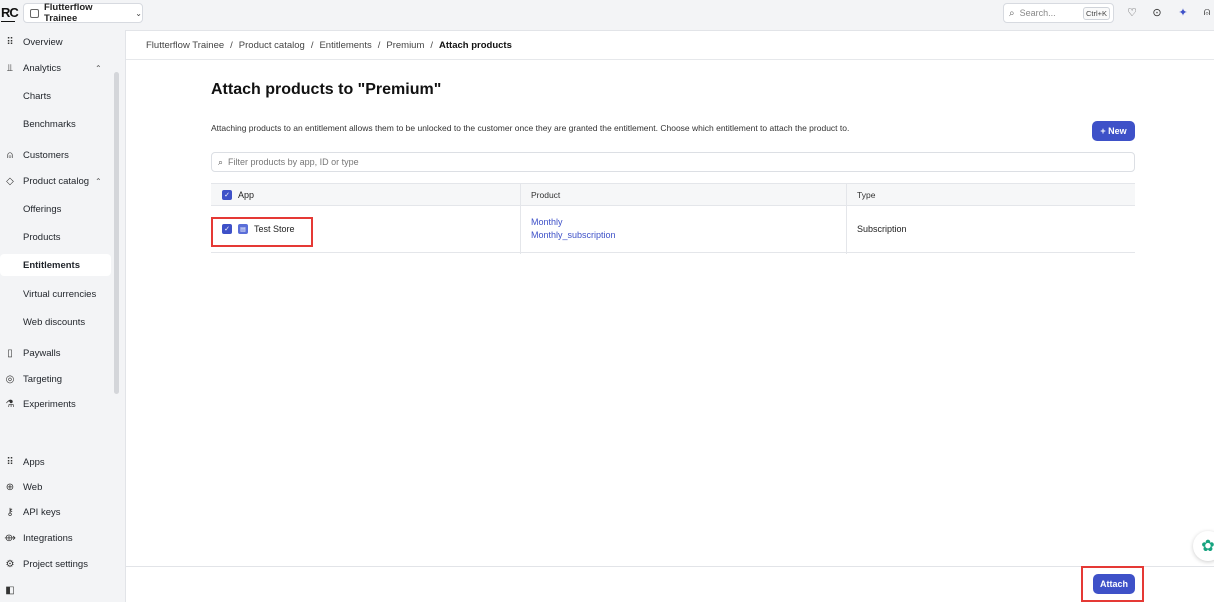  Describe the element at coordinates (42, 237) in the screenshot. I see `sidebar-item-label: Products` at that location.